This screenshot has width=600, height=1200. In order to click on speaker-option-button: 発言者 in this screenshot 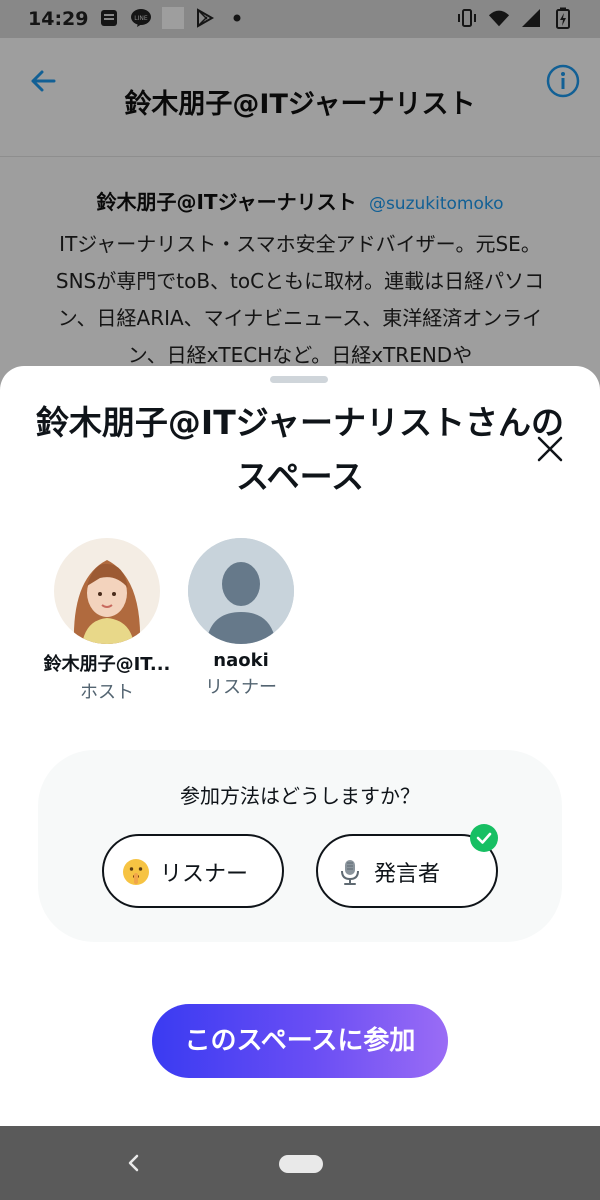, I will do `click(407, 866)`.